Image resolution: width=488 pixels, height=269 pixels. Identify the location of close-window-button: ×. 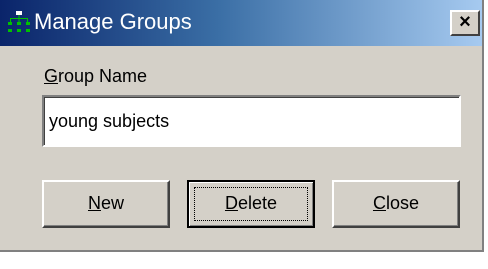
(465, 23).